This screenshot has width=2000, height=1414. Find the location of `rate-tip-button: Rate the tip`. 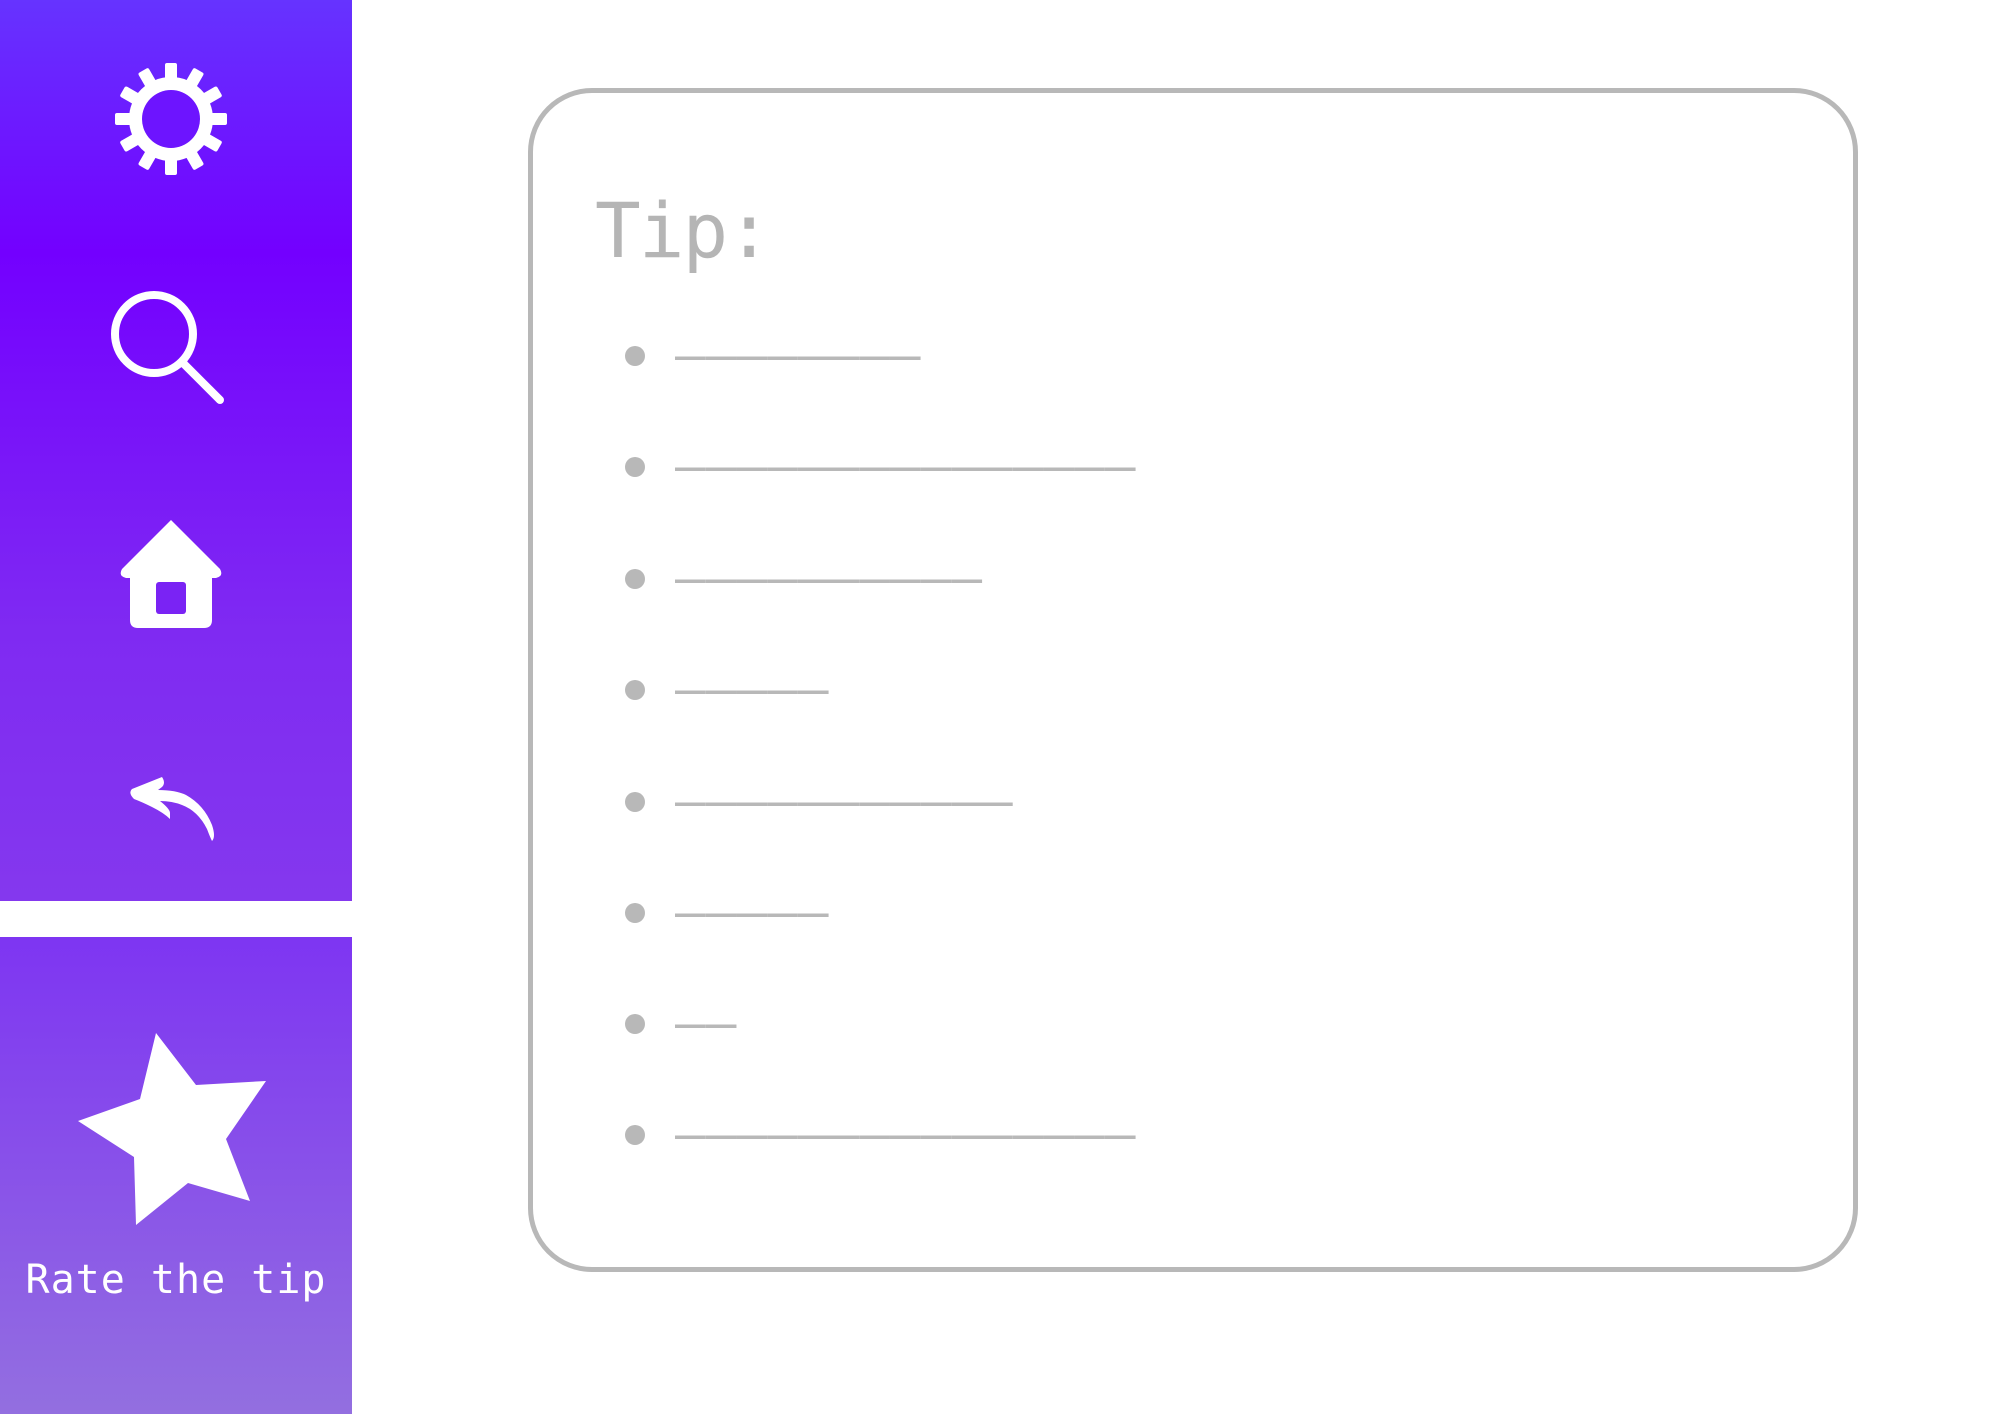

rate-tip-button: Rate the tip is located at coordinates (176, 1175).